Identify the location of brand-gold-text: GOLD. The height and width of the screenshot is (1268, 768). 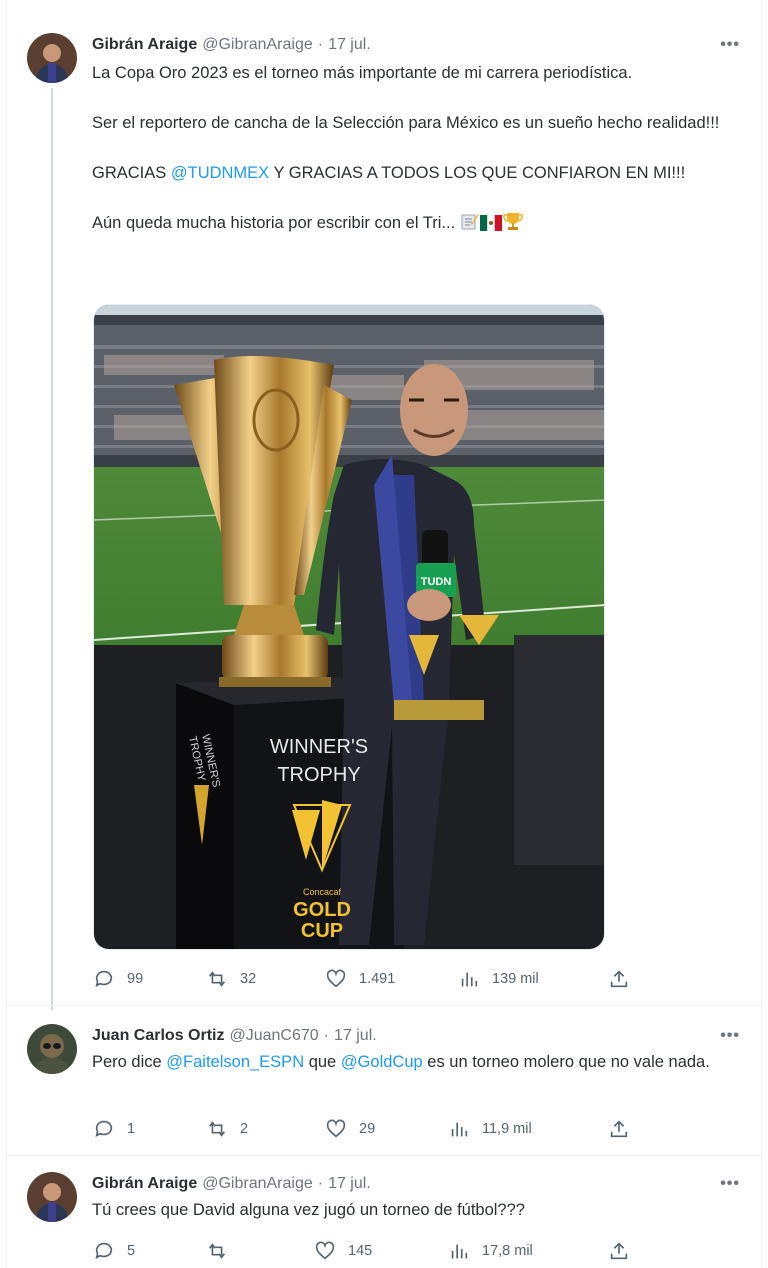
(322, 910).